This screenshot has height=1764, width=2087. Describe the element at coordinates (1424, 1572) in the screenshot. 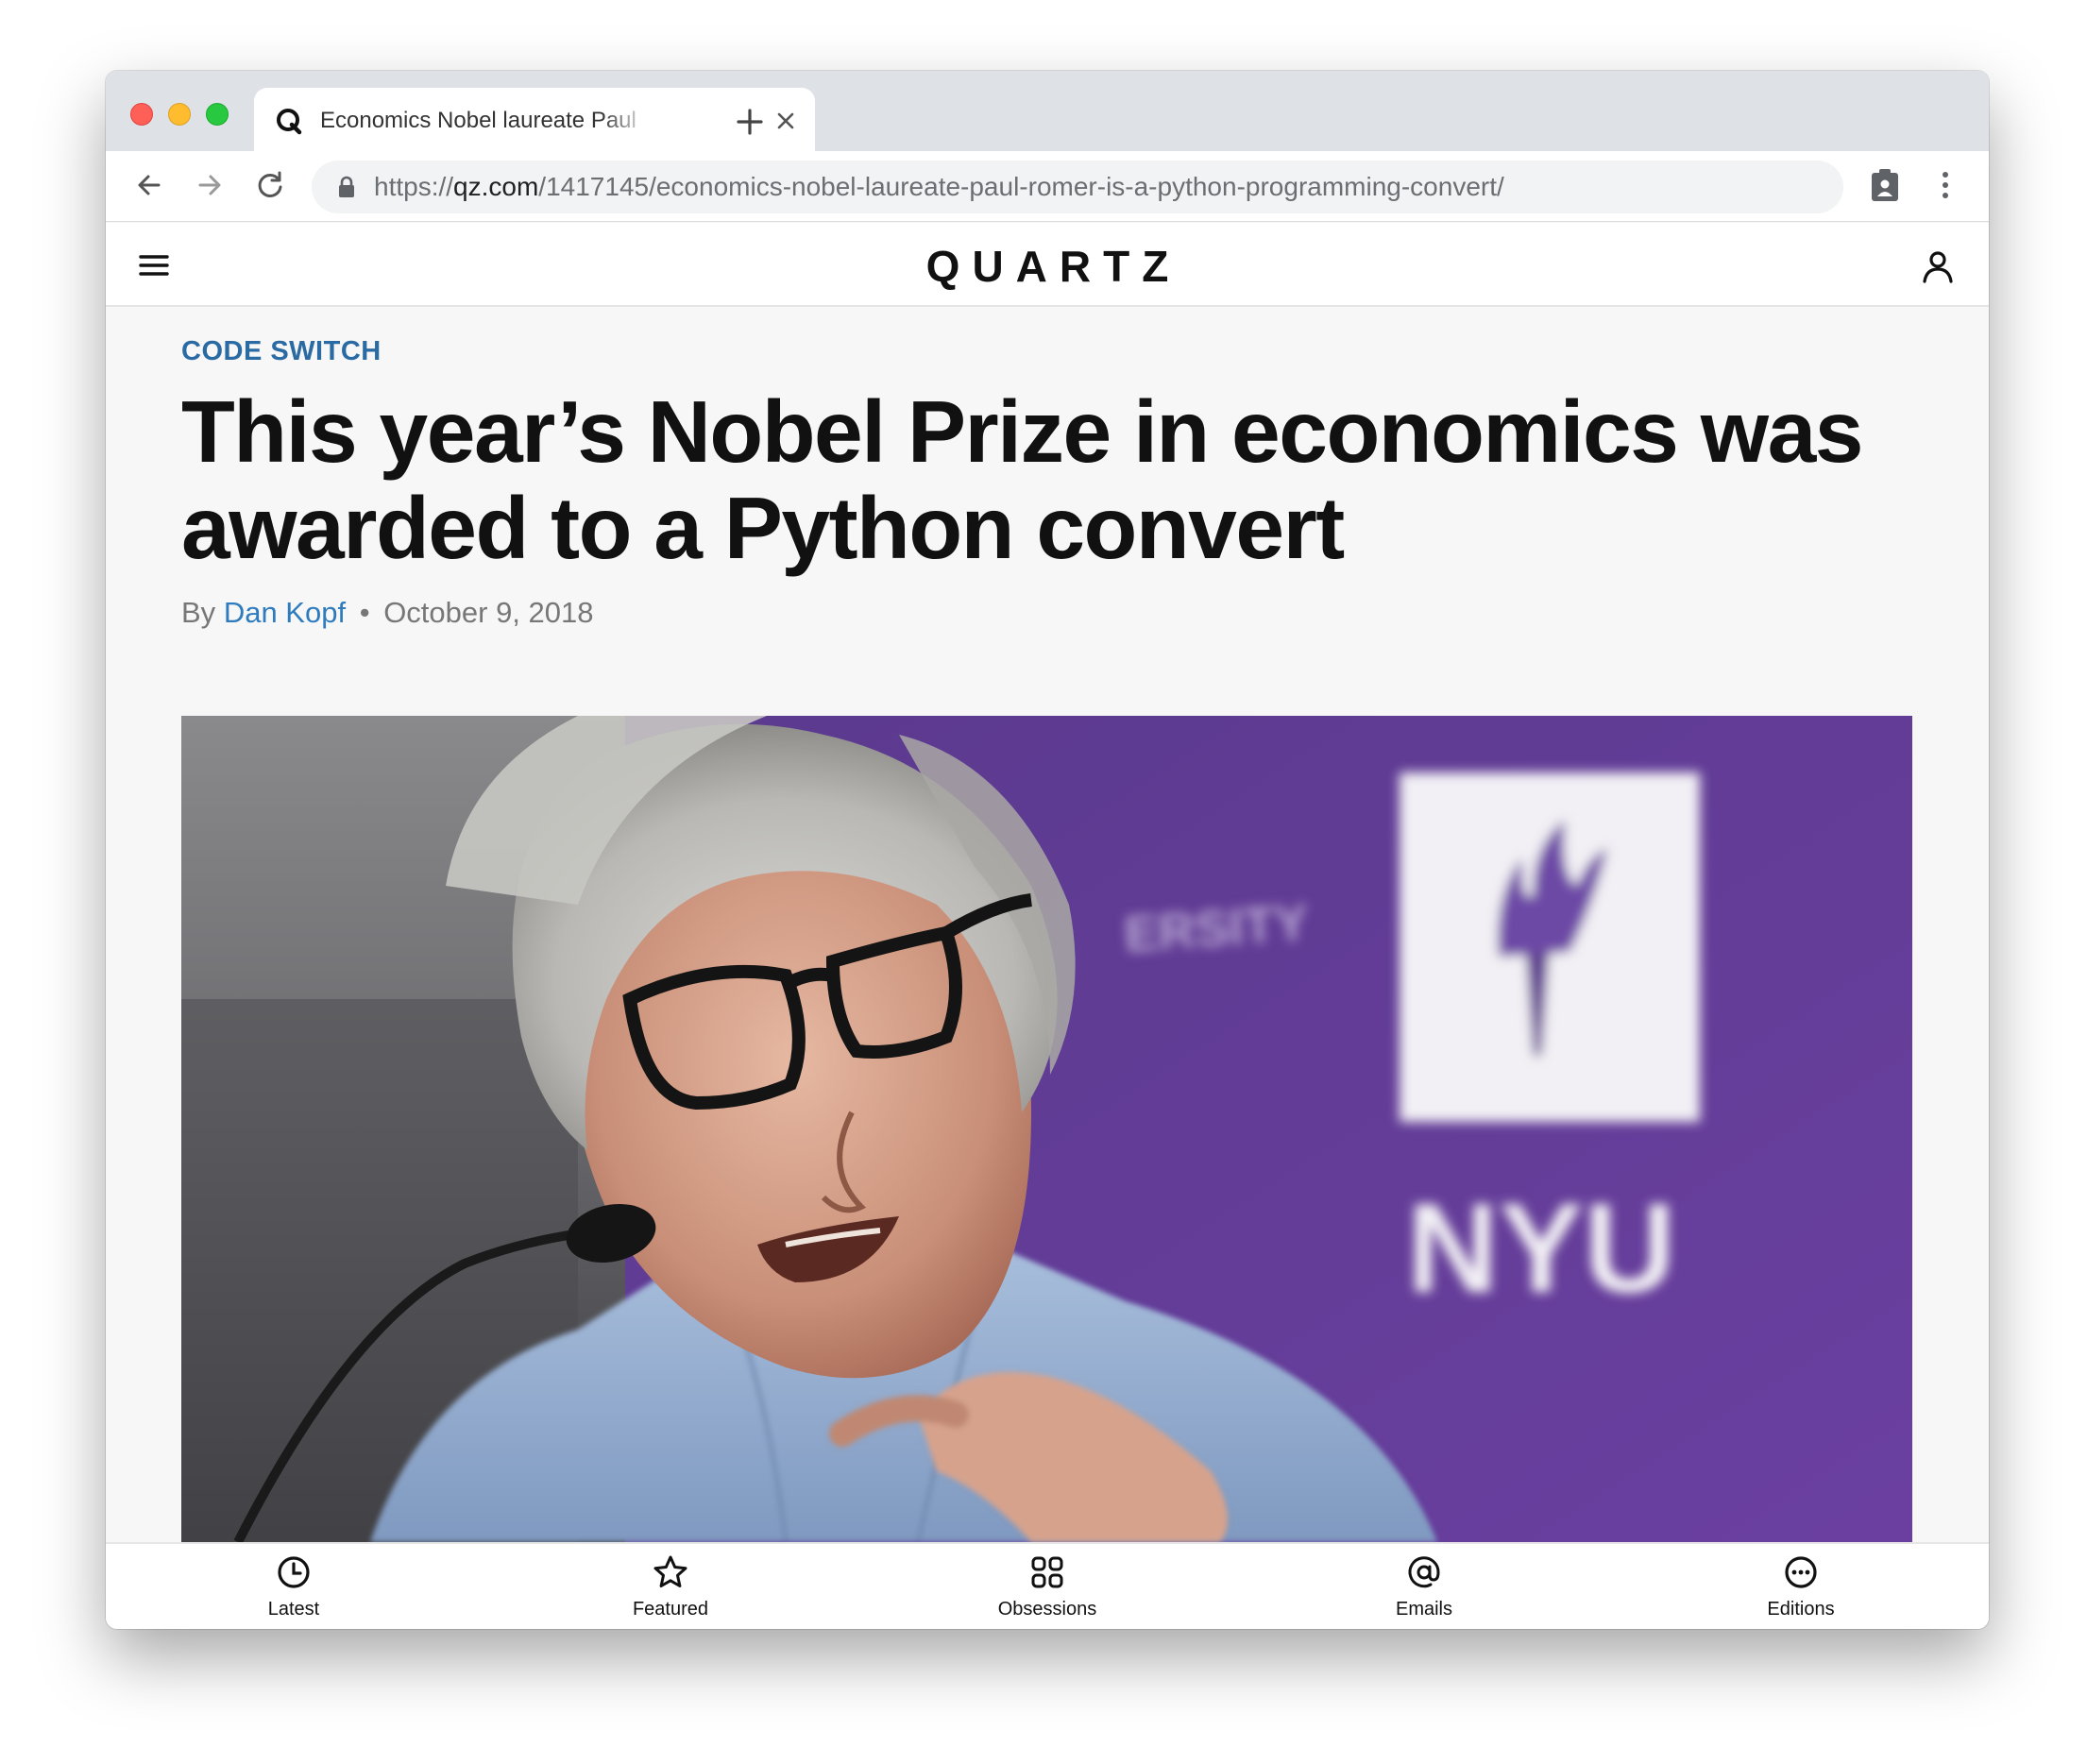

I see `at-icon` at that location.